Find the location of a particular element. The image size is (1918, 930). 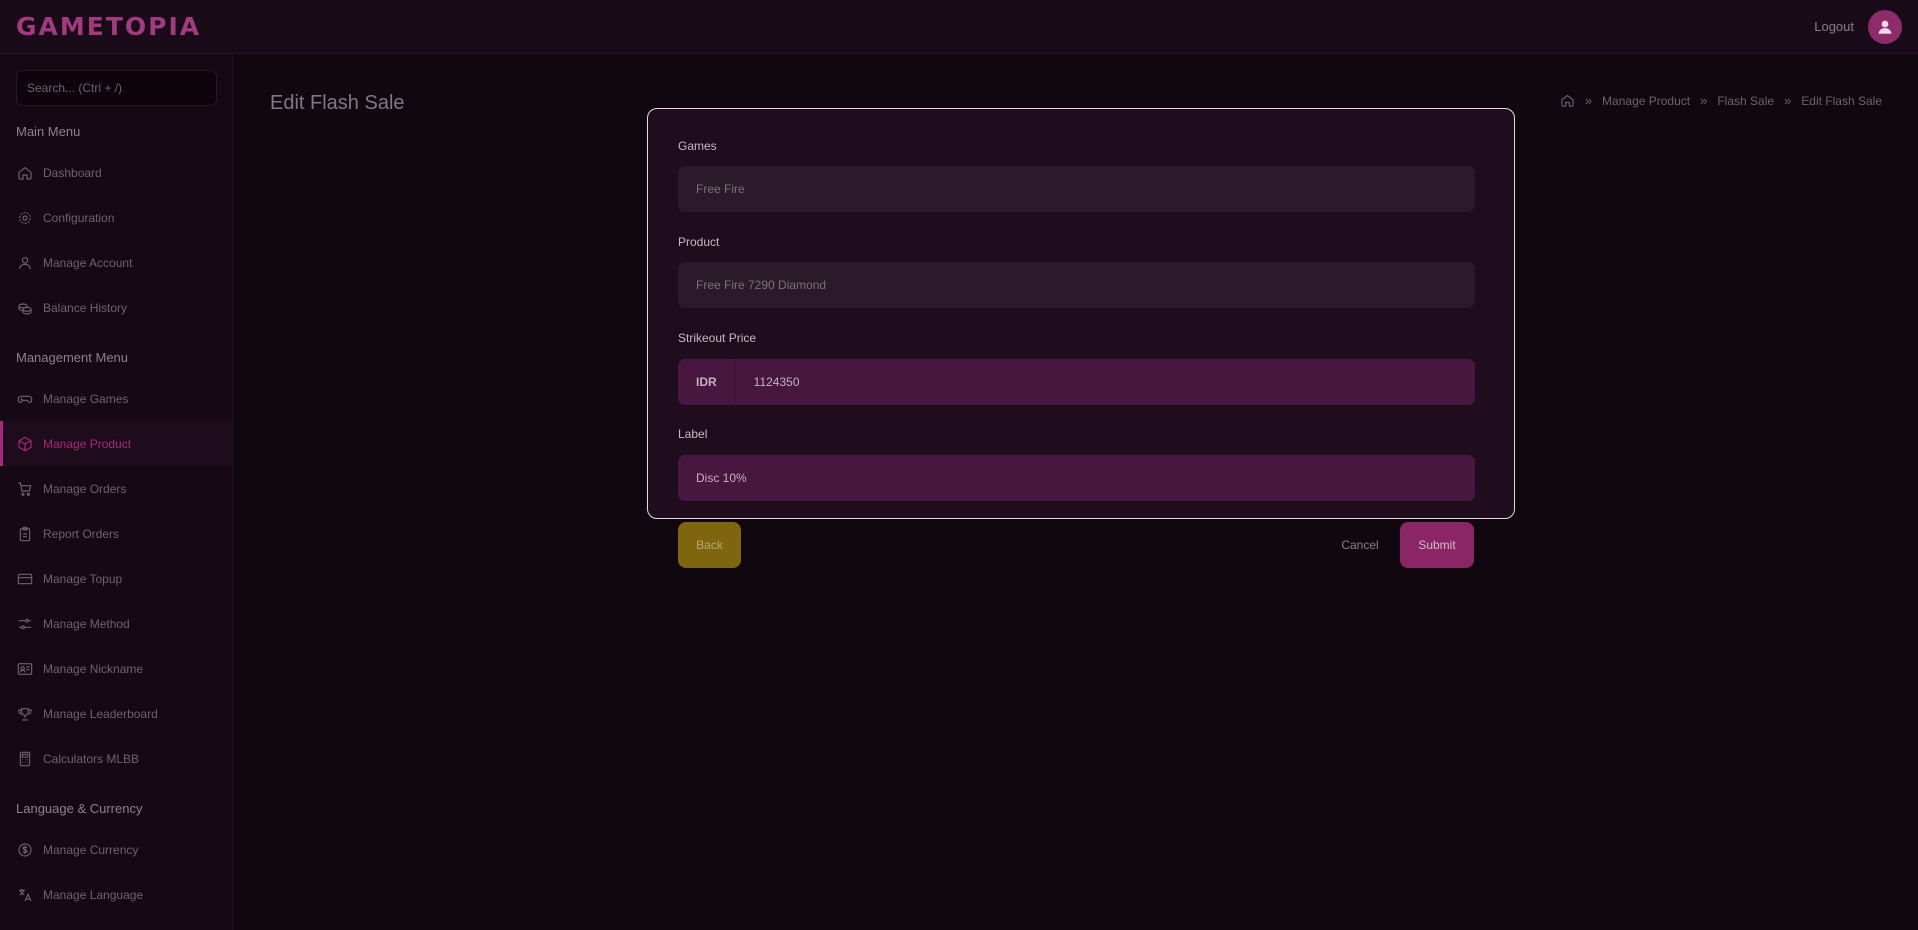

sidebar-item-label: Dashboard is located at coordinates (72, 172).